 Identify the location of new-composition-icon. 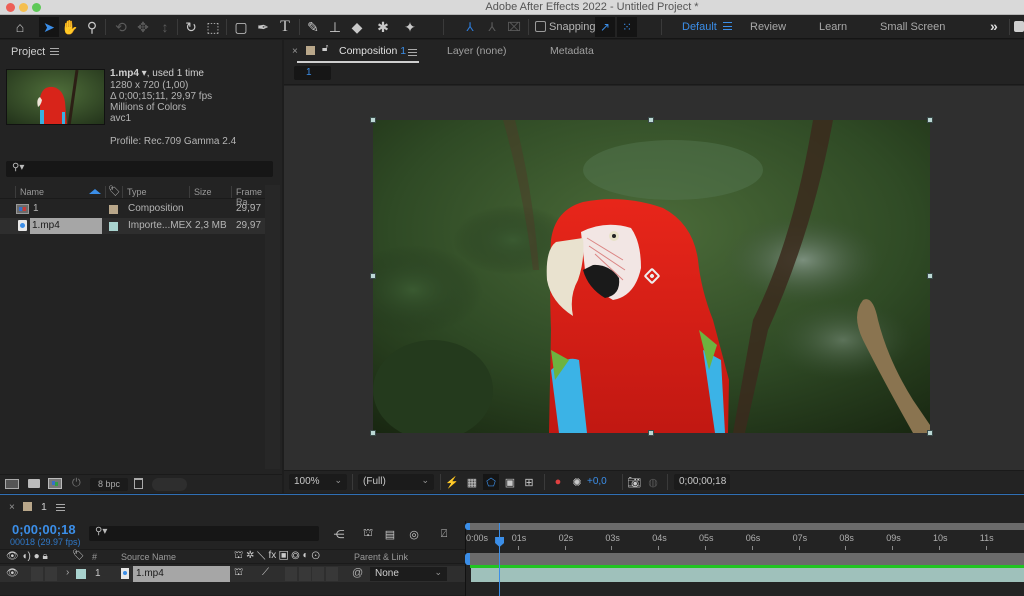
(55, 483).